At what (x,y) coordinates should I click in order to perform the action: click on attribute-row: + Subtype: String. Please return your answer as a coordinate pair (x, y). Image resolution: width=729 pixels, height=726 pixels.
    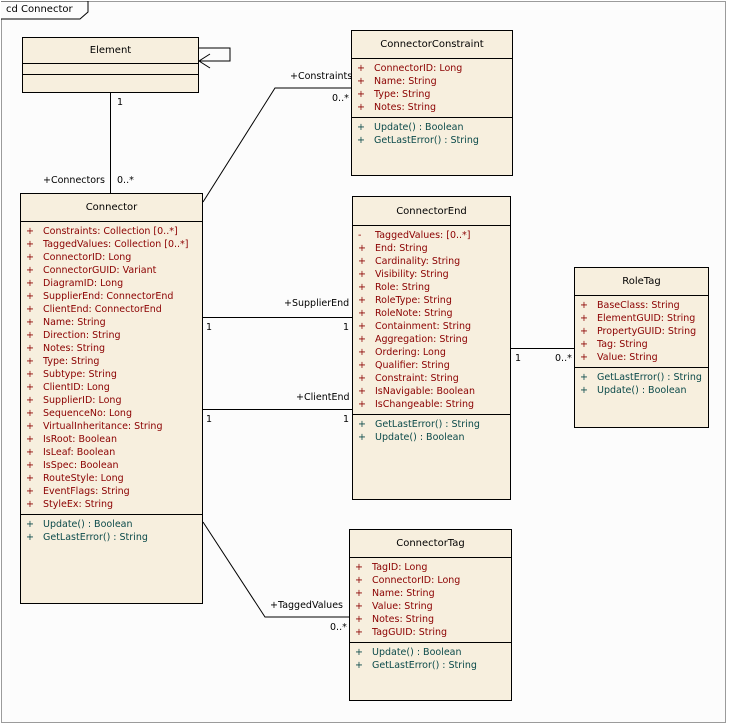
    Looking at the image, I should click on (111, 374).